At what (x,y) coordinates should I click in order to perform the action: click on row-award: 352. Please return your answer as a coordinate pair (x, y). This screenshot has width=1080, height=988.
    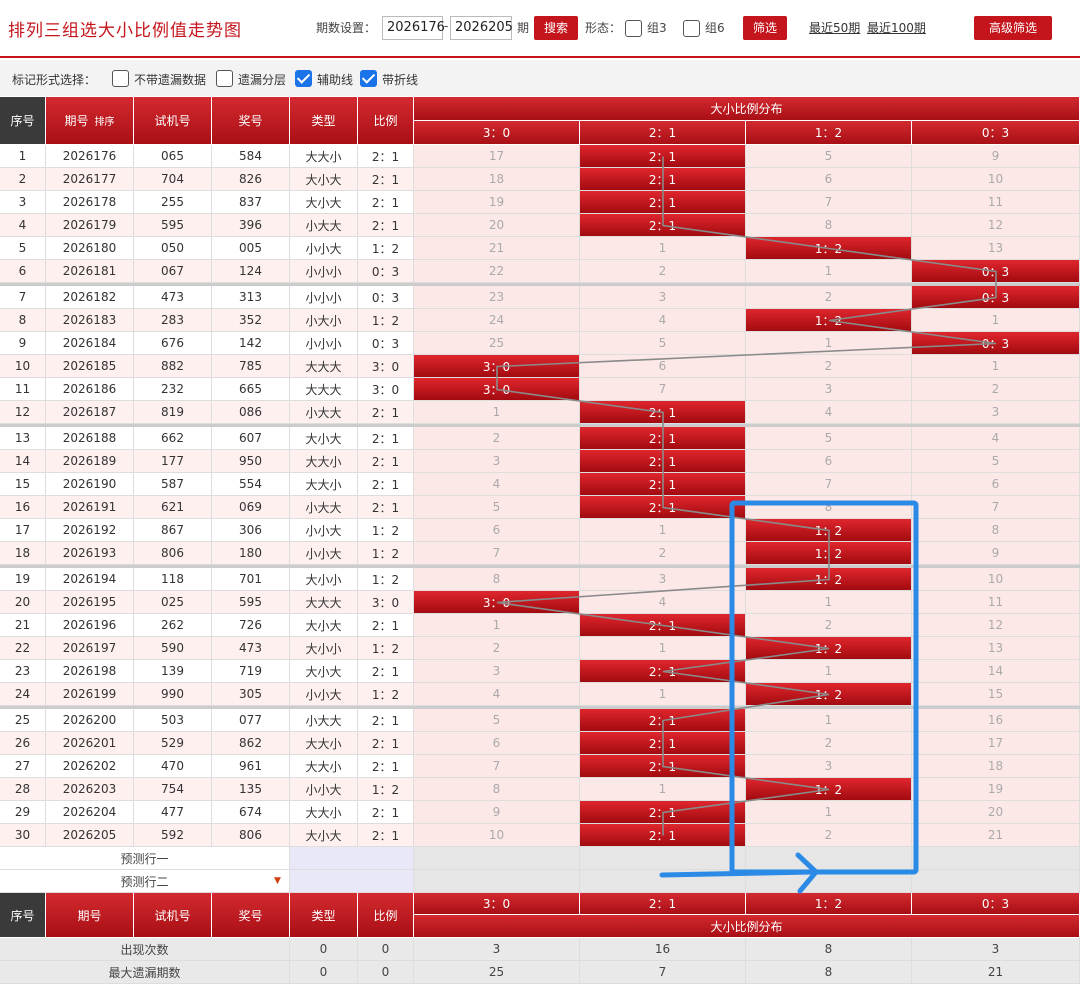
    Looking at the image, I should click on (251, 320).